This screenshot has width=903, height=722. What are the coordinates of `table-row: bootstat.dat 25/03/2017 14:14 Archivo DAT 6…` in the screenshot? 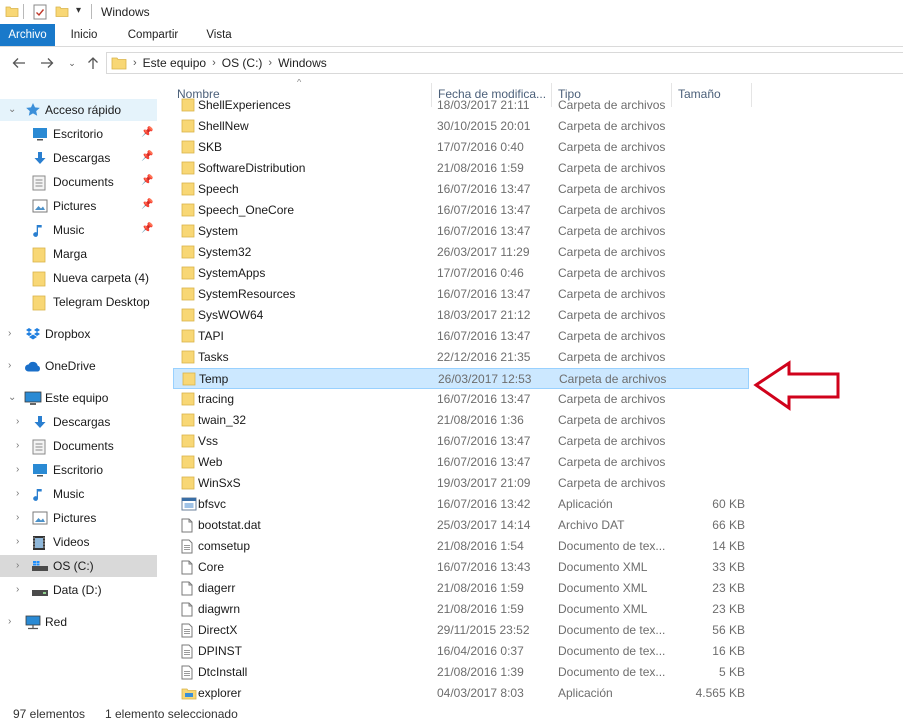 It's located at (461, 525).